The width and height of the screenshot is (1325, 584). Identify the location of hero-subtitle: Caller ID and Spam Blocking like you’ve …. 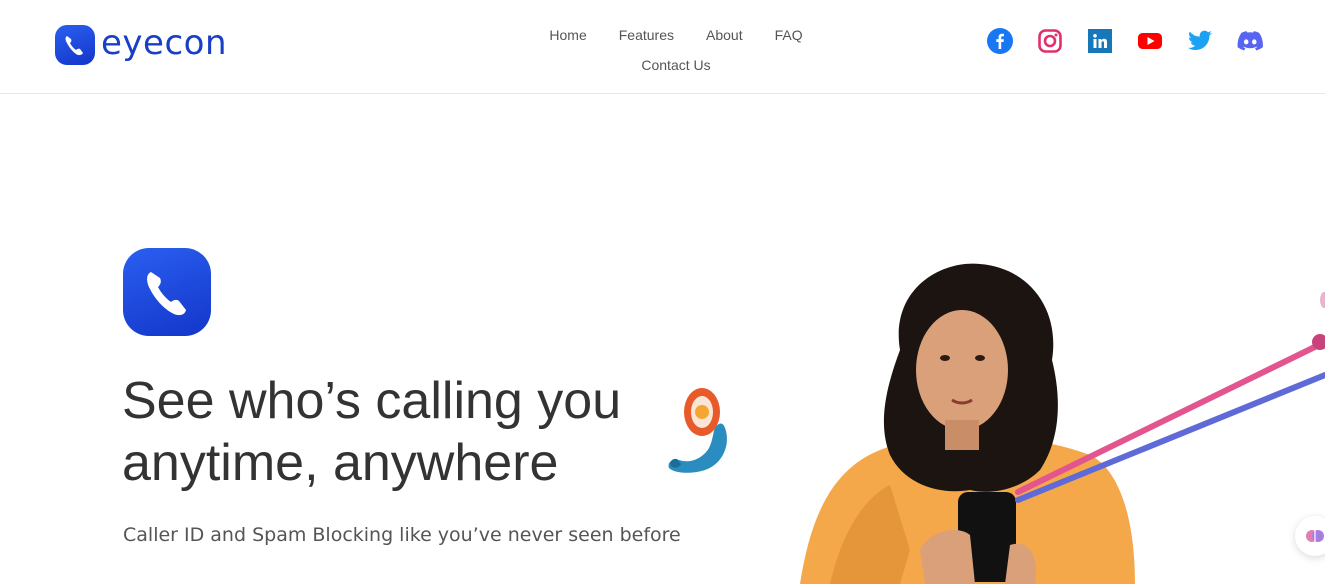
(402, 535).